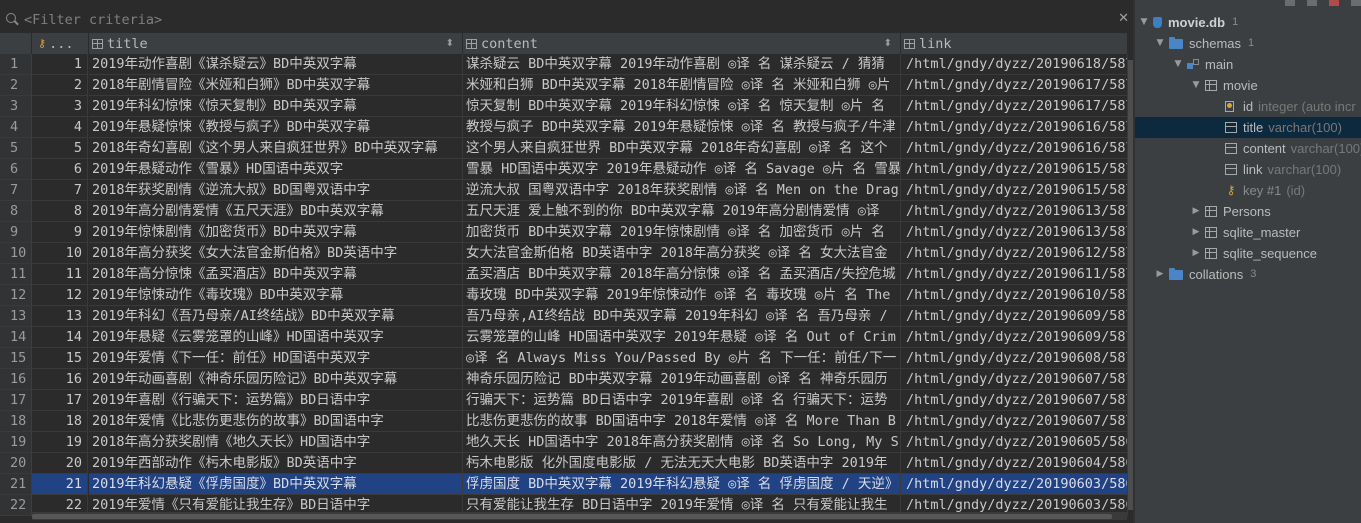  Describe the element at coordinates (1014, 85) in the screenshot. I see `link-cell: /html/gndy/dyzz/20190617/587` at that location.